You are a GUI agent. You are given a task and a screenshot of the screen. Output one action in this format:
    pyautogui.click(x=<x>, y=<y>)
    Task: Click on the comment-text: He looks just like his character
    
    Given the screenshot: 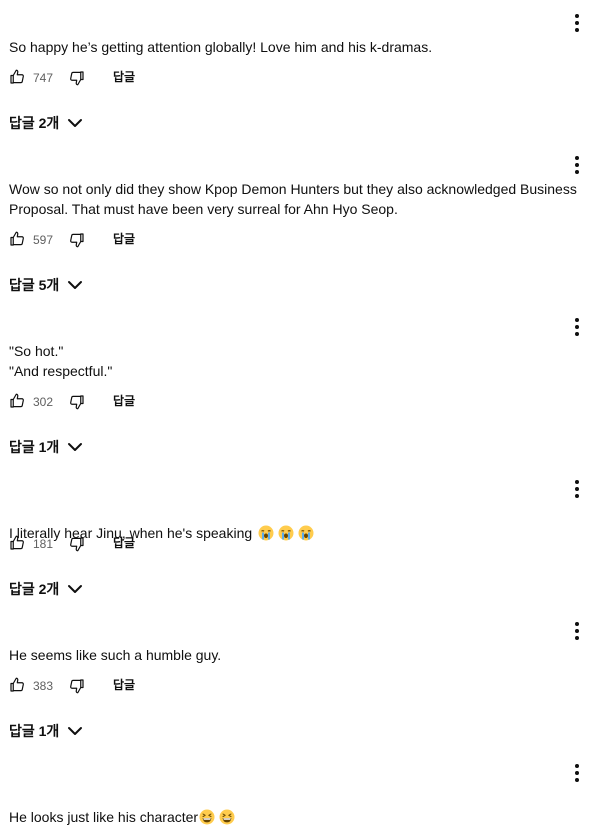 What is the action you would take?
    pyautogui.click(x=295, y=807)
    